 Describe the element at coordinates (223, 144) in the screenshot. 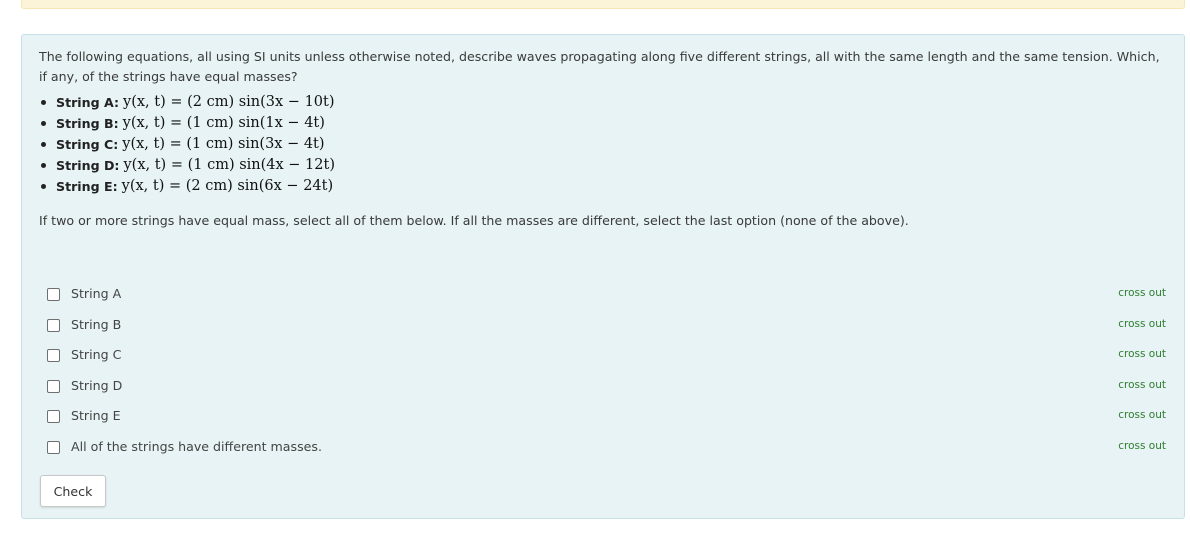

I see `equation-math: y(x, t) = (1 cm) sin(3x − 4t)` at that location.